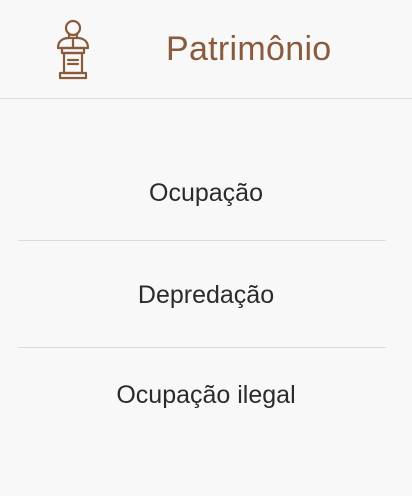 The height and width of the screenshot is (496, 412). Describe the element at coordinates (73, 49) in the screenshot. I see `bust-statue-icon` at that location.